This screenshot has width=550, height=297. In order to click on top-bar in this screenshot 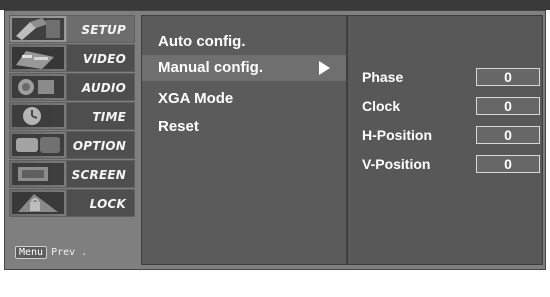, I will do `click(275, 5)`.